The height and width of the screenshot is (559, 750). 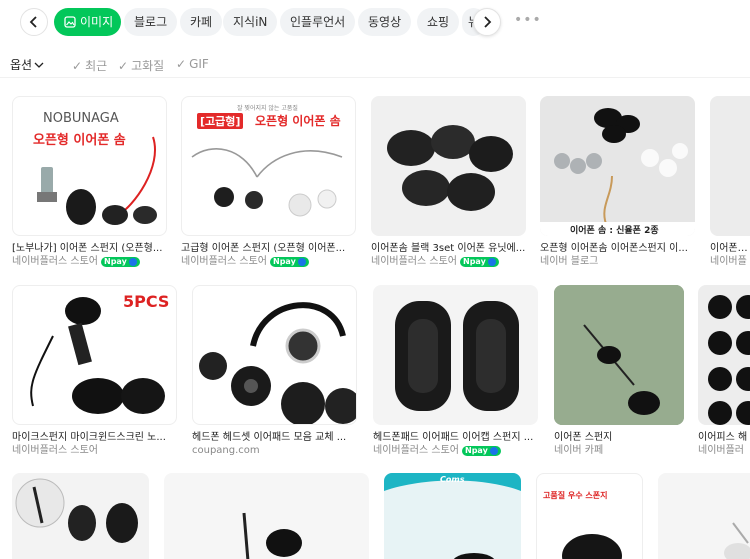 I want to click on result-thumbnail: 5PCS, so click(x=94, y=355).